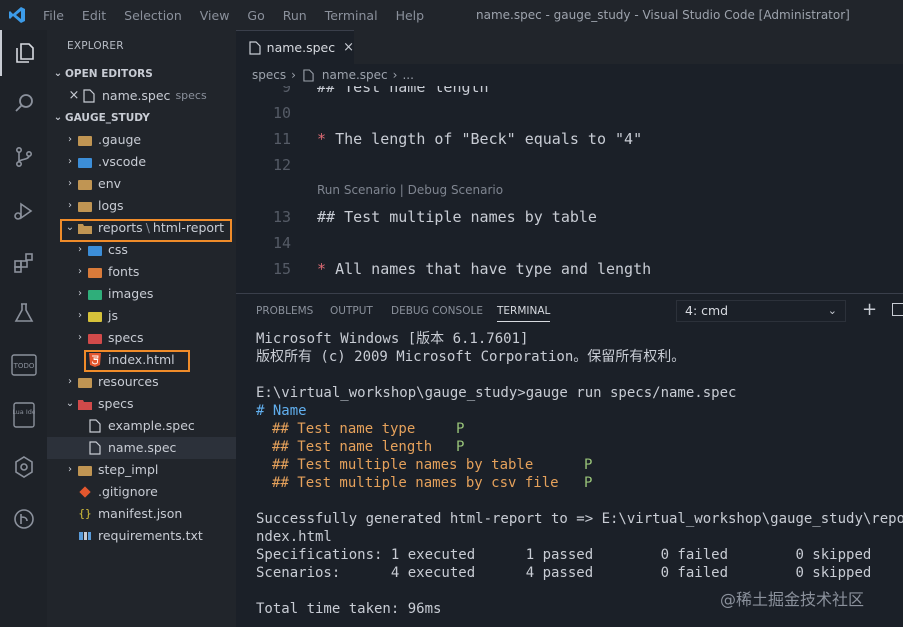  Describe the element at coordinates (141, 272) in the screenshot. I see `tree-folder-fonts: › fonts` at that location.